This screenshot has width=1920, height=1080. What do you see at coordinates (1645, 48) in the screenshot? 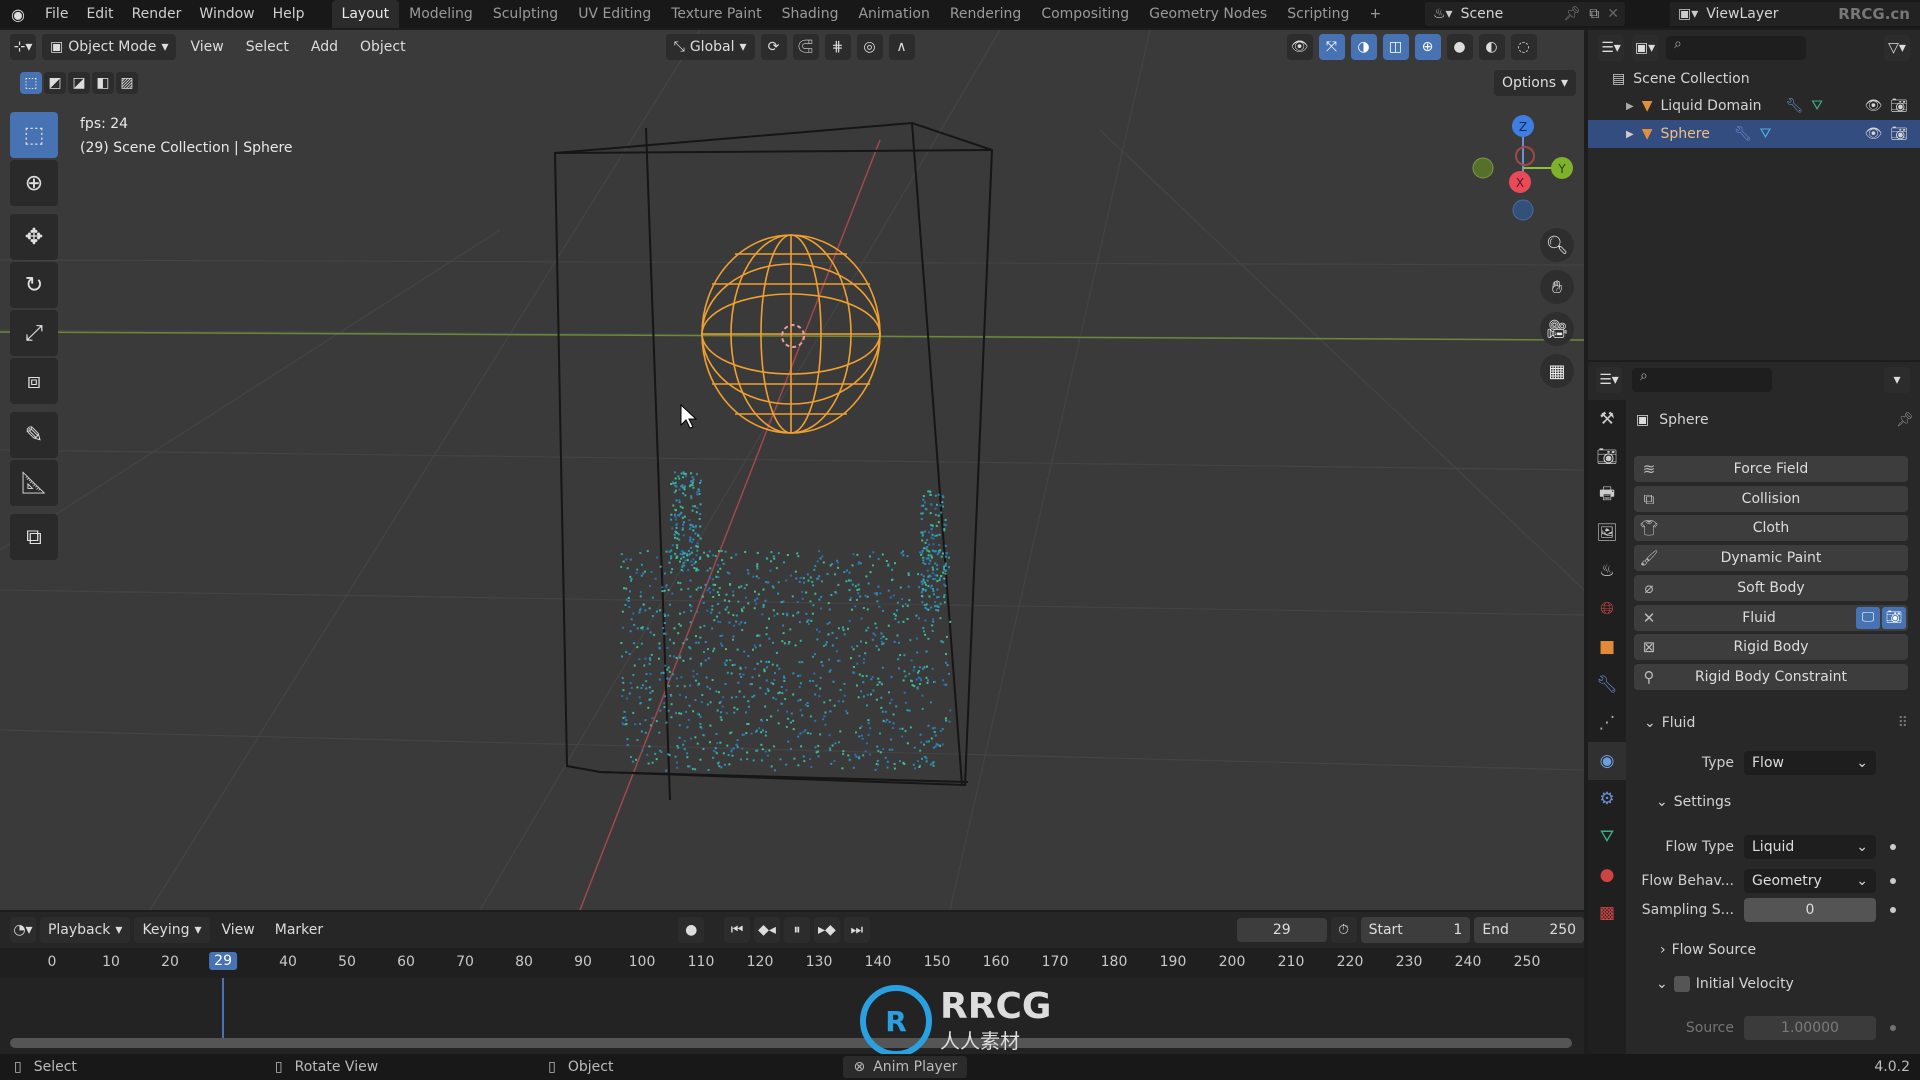
I see `display-mode-icon: ▣▾` at bounding box center [1645, 48].